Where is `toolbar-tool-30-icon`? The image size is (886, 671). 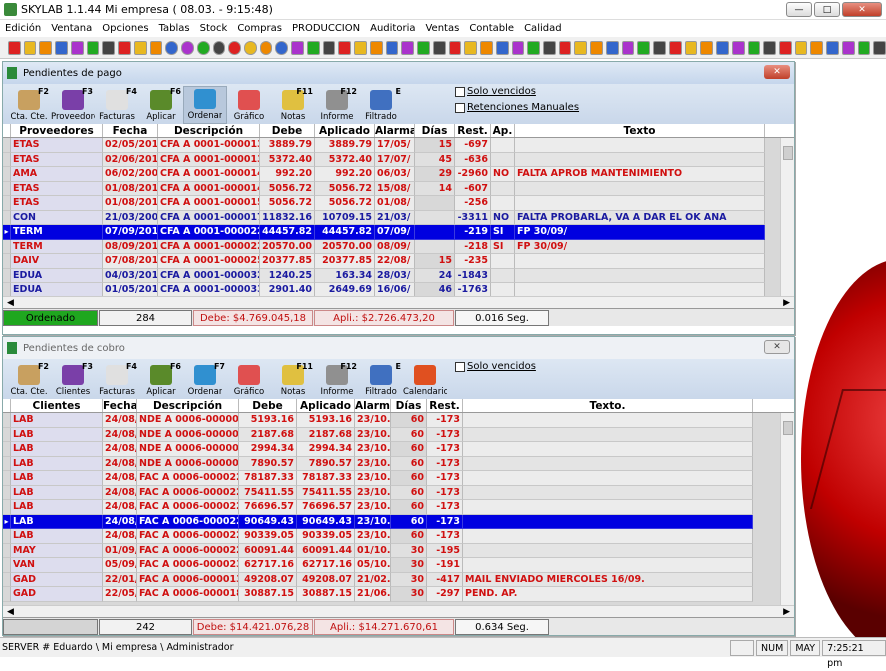
toolbar-tool-30-icon is located at coordinates (471, 47).